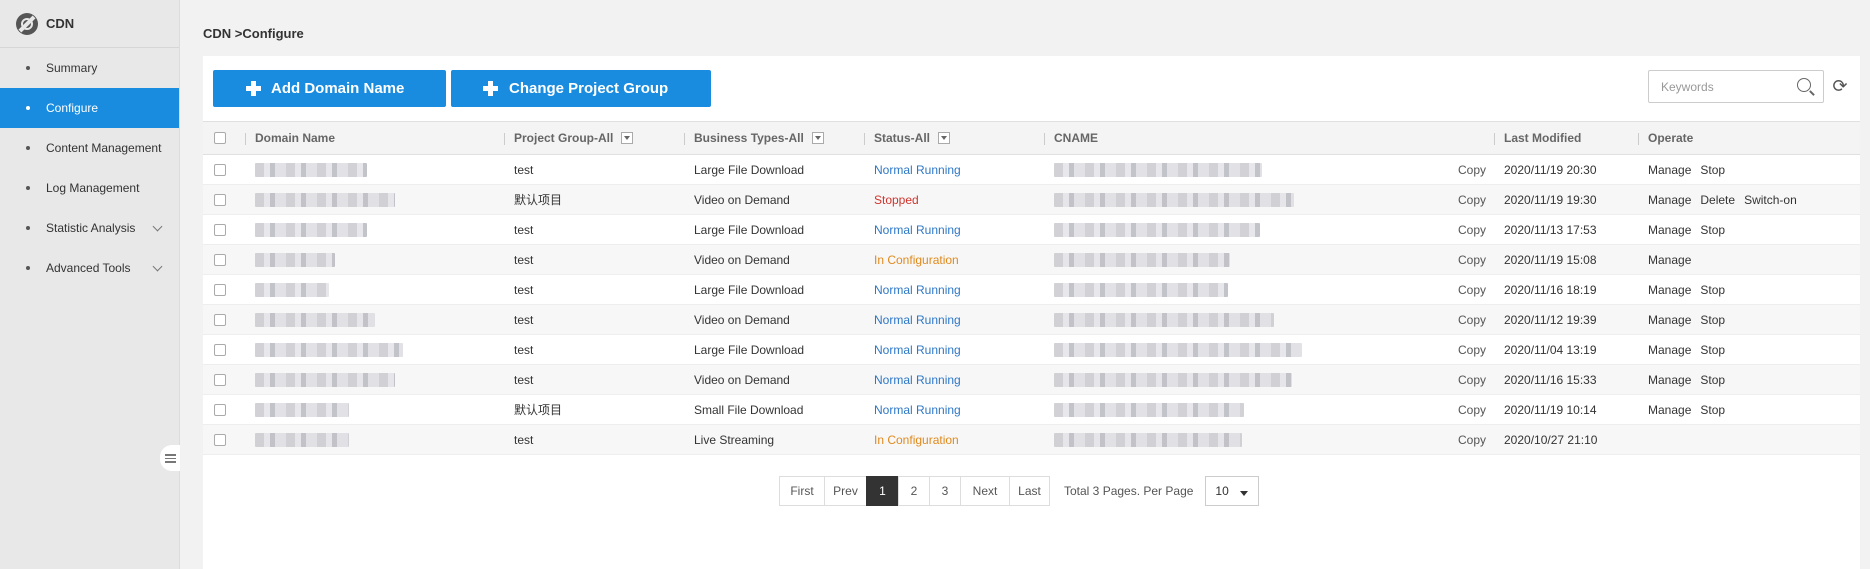 The image size is (1870, 569). I want to click on menu-collapse-icon, so click(170, 458).